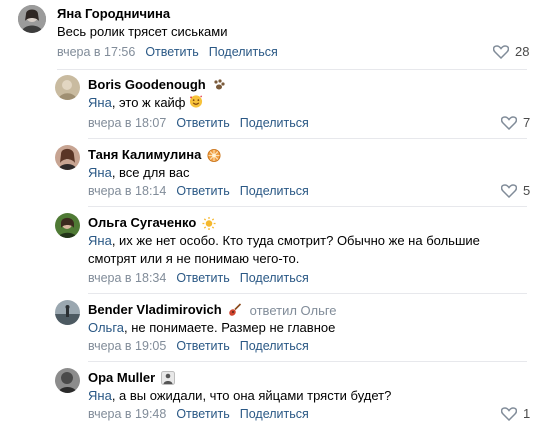  Describe the element at coordinates (209, 223) in the screenshot. I see `sun-emoji-icon` at that location.